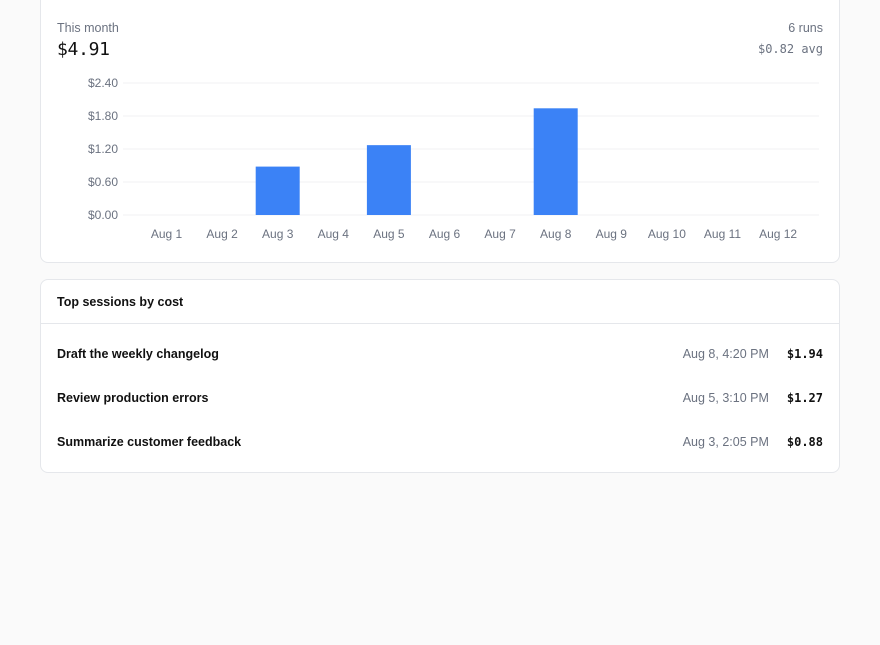  I want to click on session-cost: $1.94, so click(804, 354).